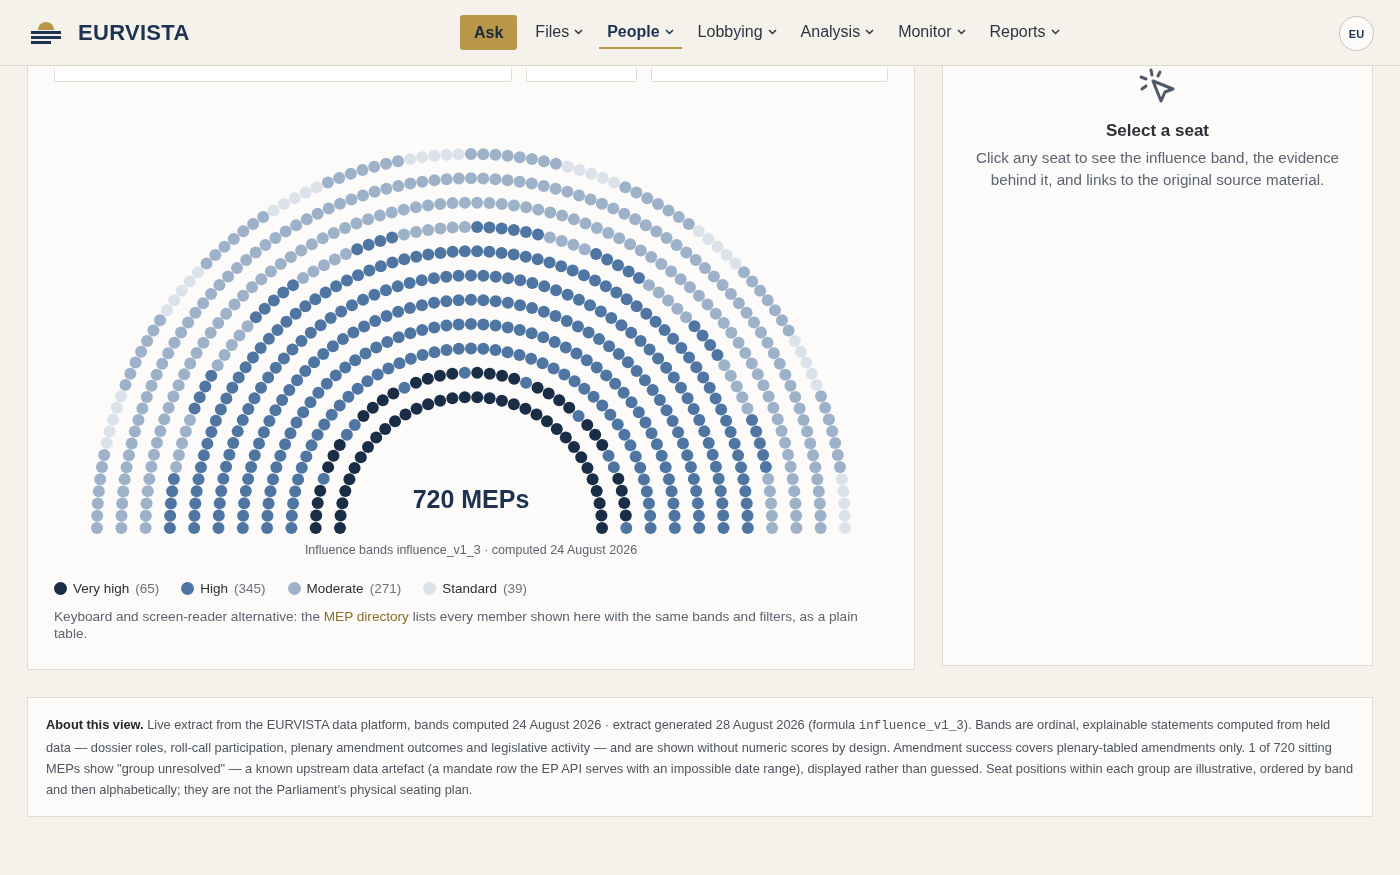 This screenshot has height=875, width=1400. Describe the element at coordinates (1024, 32) in the screenshot. I see `nav-menu: Reports` at that location.